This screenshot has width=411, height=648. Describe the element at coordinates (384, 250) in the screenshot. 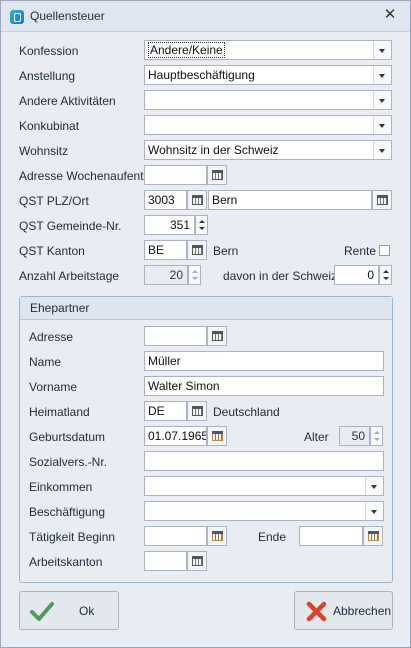

I see `rente-checkbox` at that location.